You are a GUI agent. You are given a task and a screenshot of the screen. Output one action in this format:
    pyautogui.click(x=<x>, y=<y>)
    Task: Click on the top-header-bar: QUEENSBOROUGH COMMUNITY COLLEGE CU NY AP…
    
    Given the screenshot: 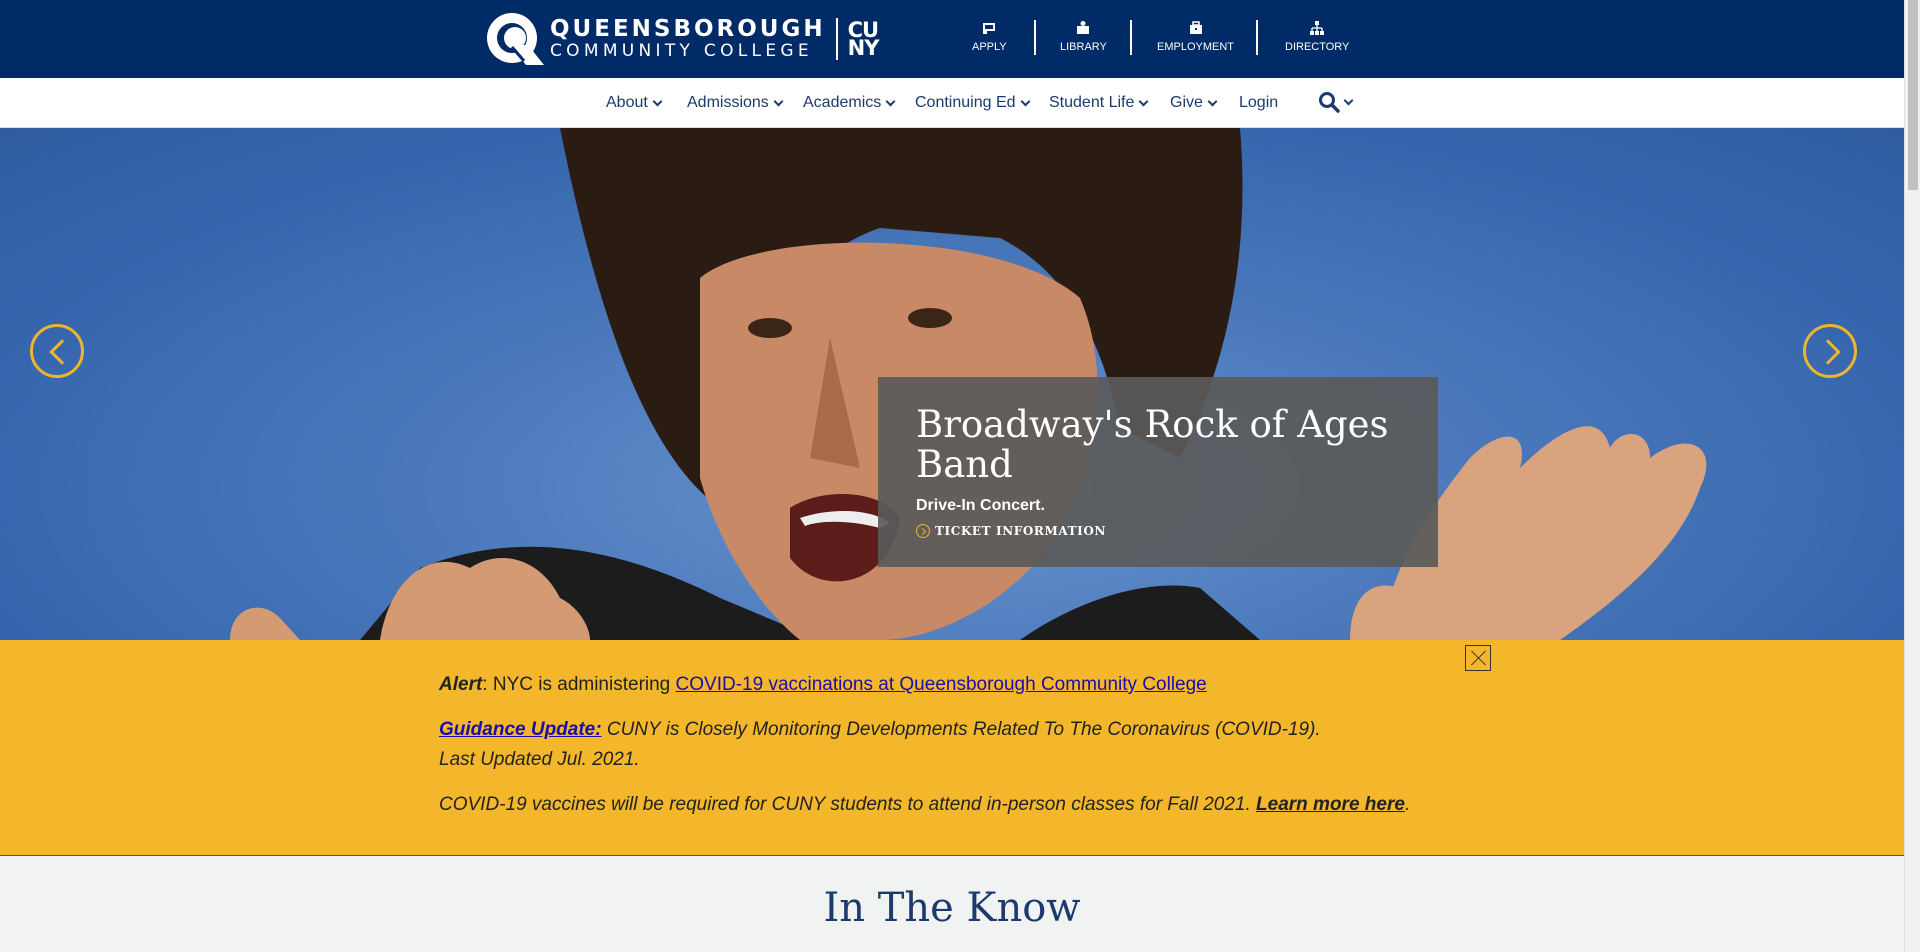 What is the action you would take?
    pyautogui.click(x=952, y=39)
    